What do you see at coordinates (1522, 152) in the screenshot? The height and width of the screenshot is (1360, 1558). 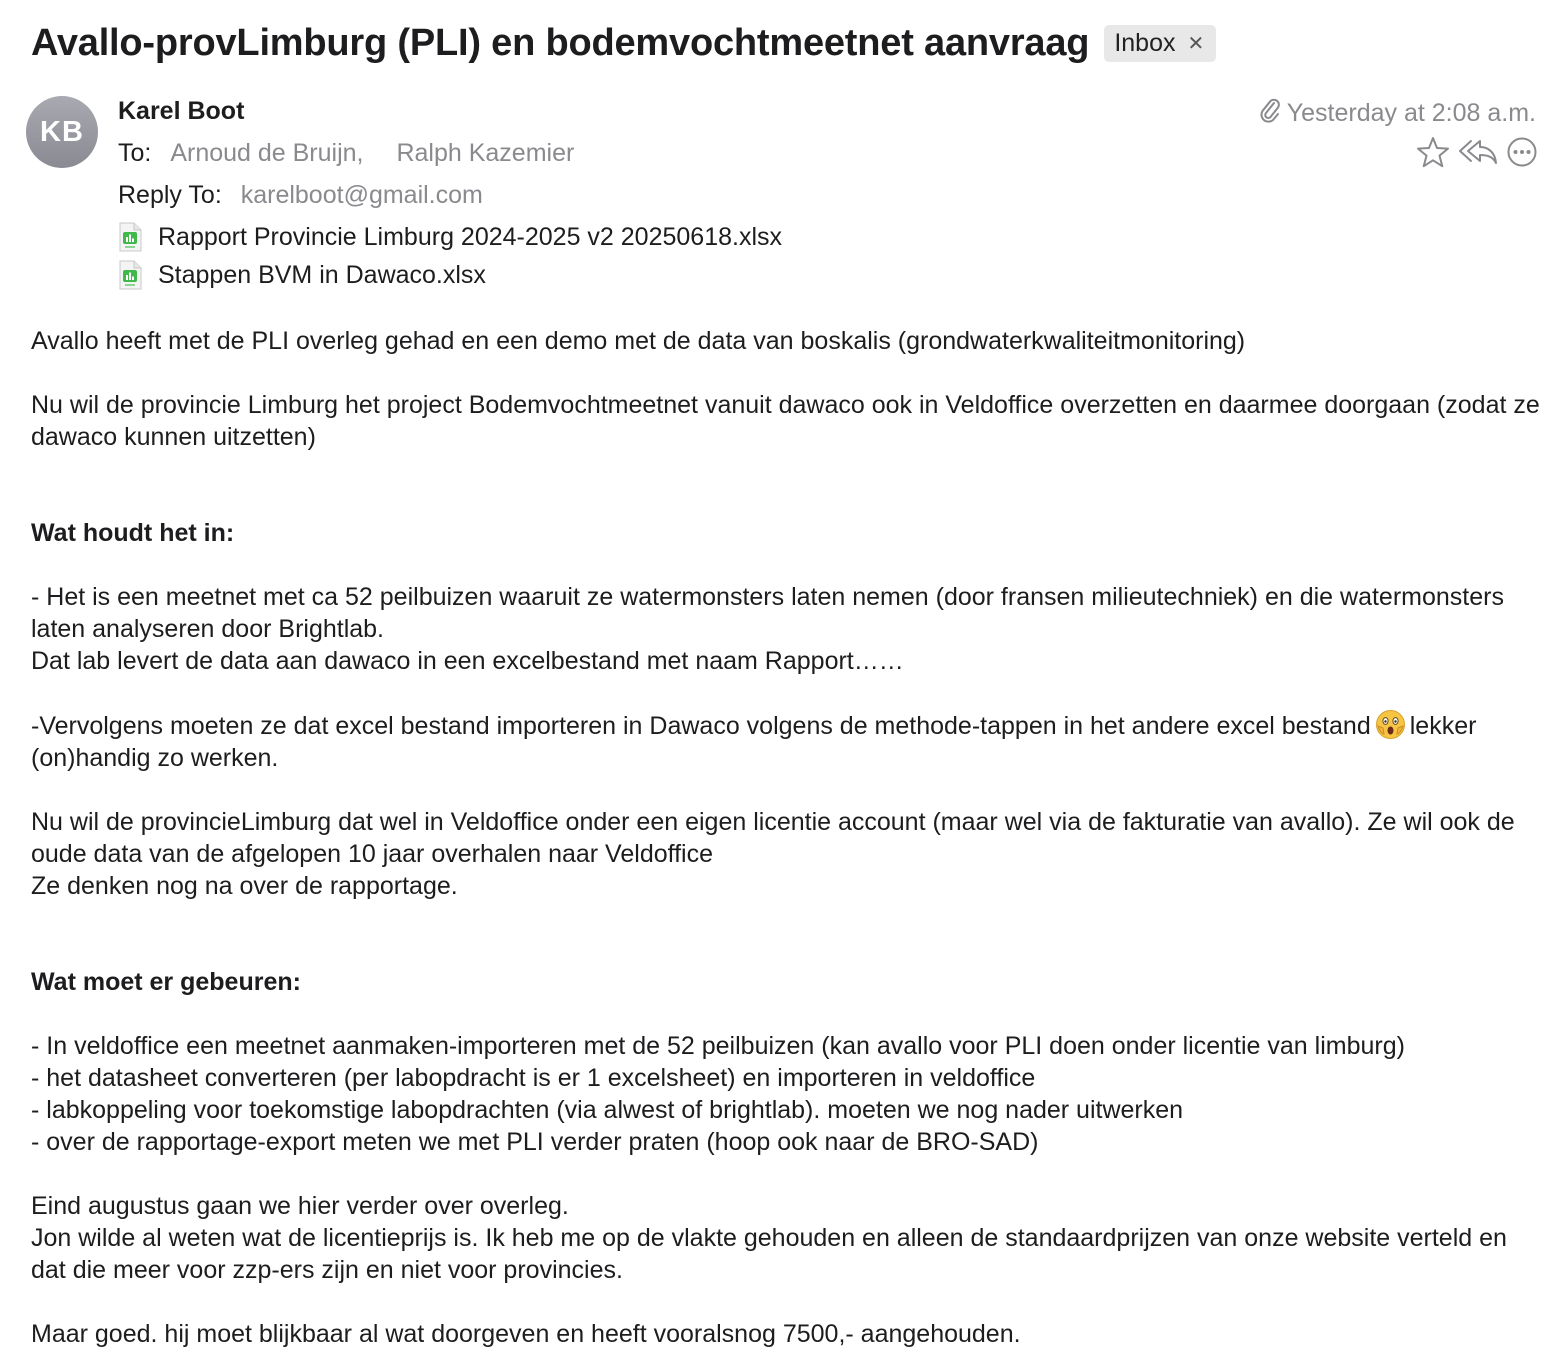 I see `more-icon` at bounding box center [1522, 152].